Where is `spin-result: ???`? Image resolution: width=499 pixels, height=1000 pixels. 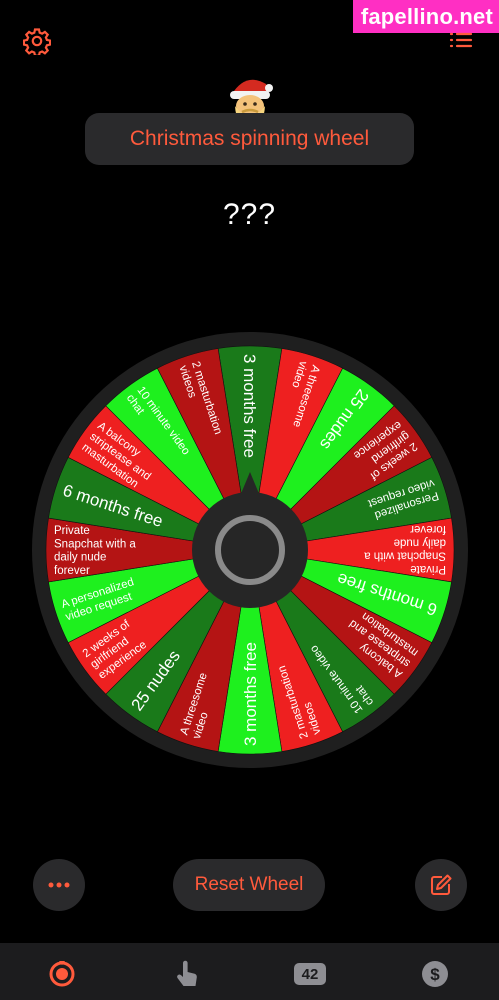 spin-result: ??? is located at coordinates (249, 214).